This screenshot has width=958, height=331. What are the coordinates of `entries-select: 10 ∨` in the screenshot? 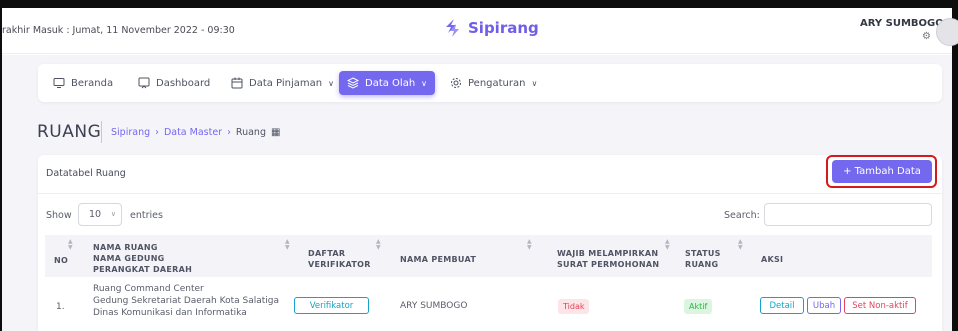 It's located at (100, 214).